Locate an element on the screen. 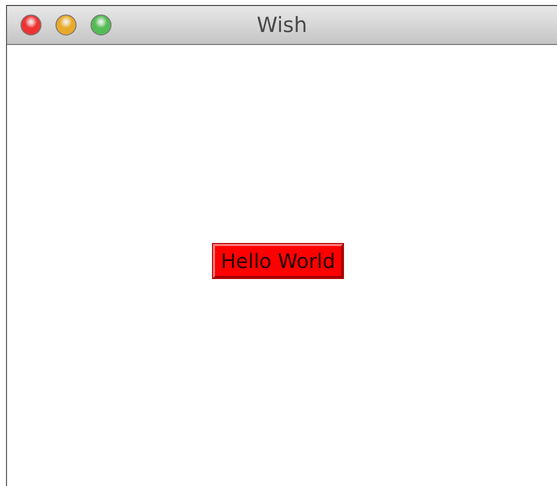 The height and width of the screenshot is (486, 557). minimize-icon is located at coordinates (66, 25).